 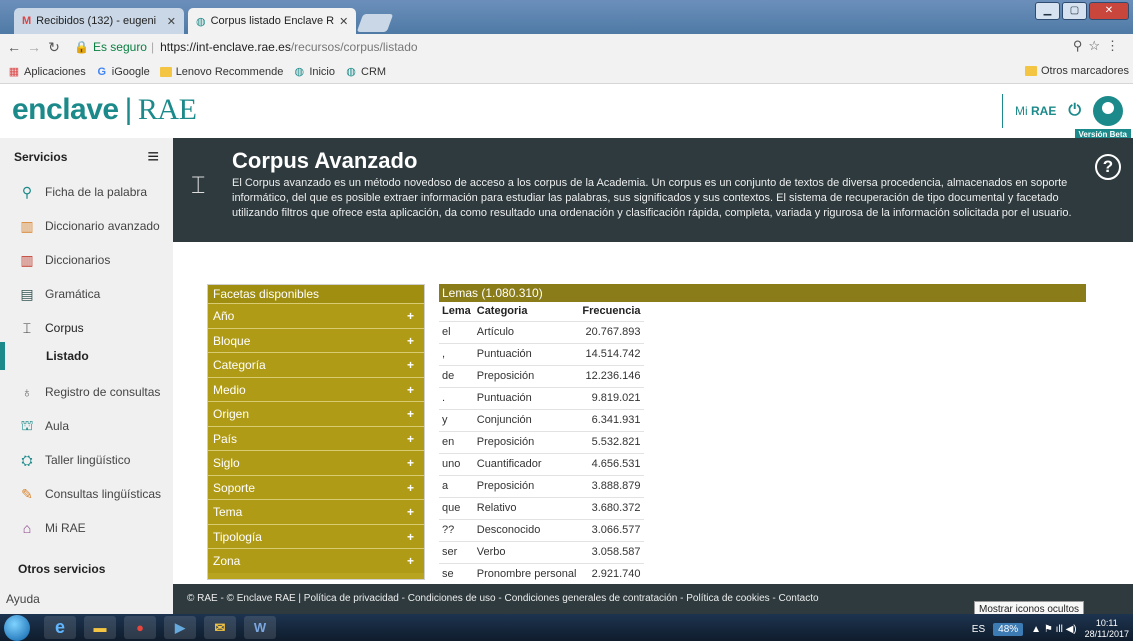 What do you see at coordinates (456, 311) in the screenshot?
I see `column-header-lema: Lema` at bounding box center [456, 311].